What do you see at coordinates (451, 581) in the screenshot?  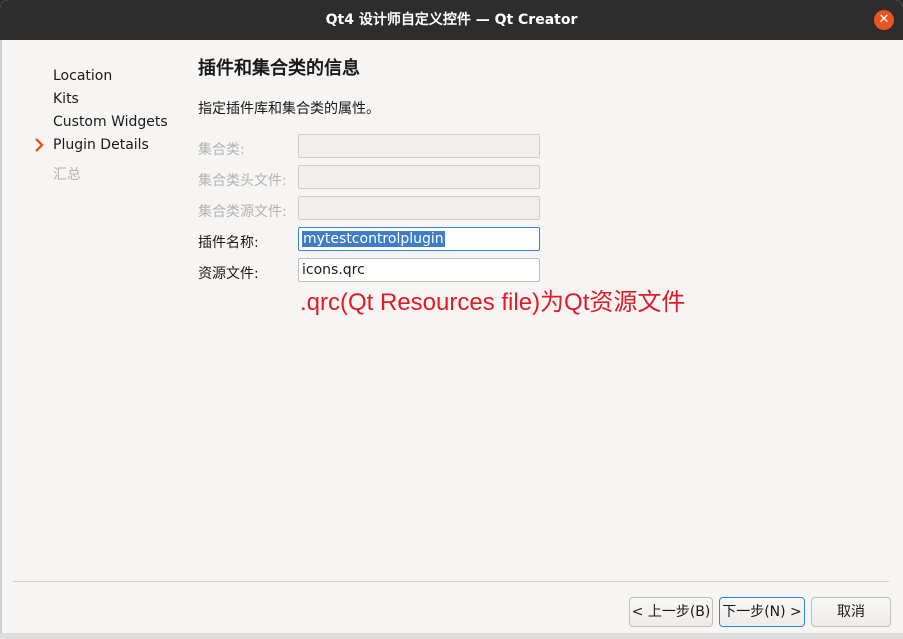 I see `button-separator` at bounding box center [451, 581].